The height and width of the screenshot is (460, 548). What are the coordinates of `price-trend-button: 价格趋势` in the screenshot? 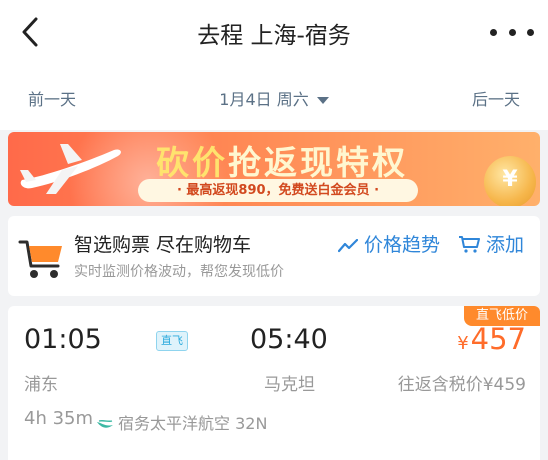 It's located at (388, 243).